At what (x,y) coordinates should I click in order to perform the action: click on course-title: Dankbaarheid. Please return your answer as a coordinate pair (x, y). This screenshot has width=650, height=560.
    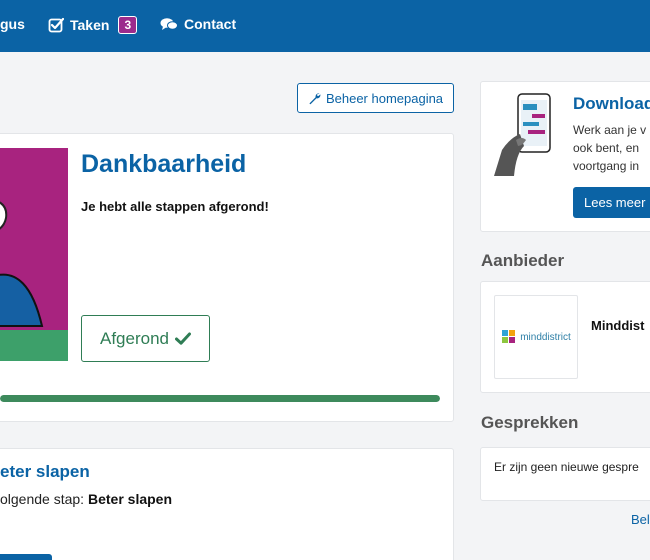
    Looking at the image, I should click on (164, 164).